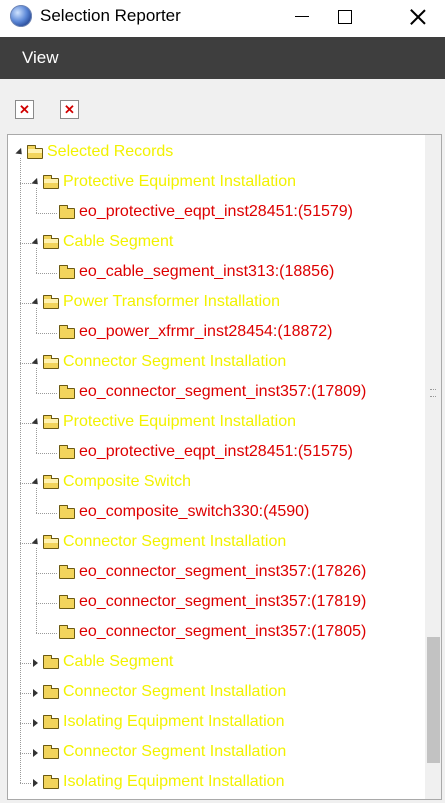 The height and width of the screenshot is (803, 445). What do you see at coordinates (206, 331) in the screenshot?
I see `tree-record-label: eo_power_xfrmr_inst28454:(18872)` at bounding box center [206, 331].